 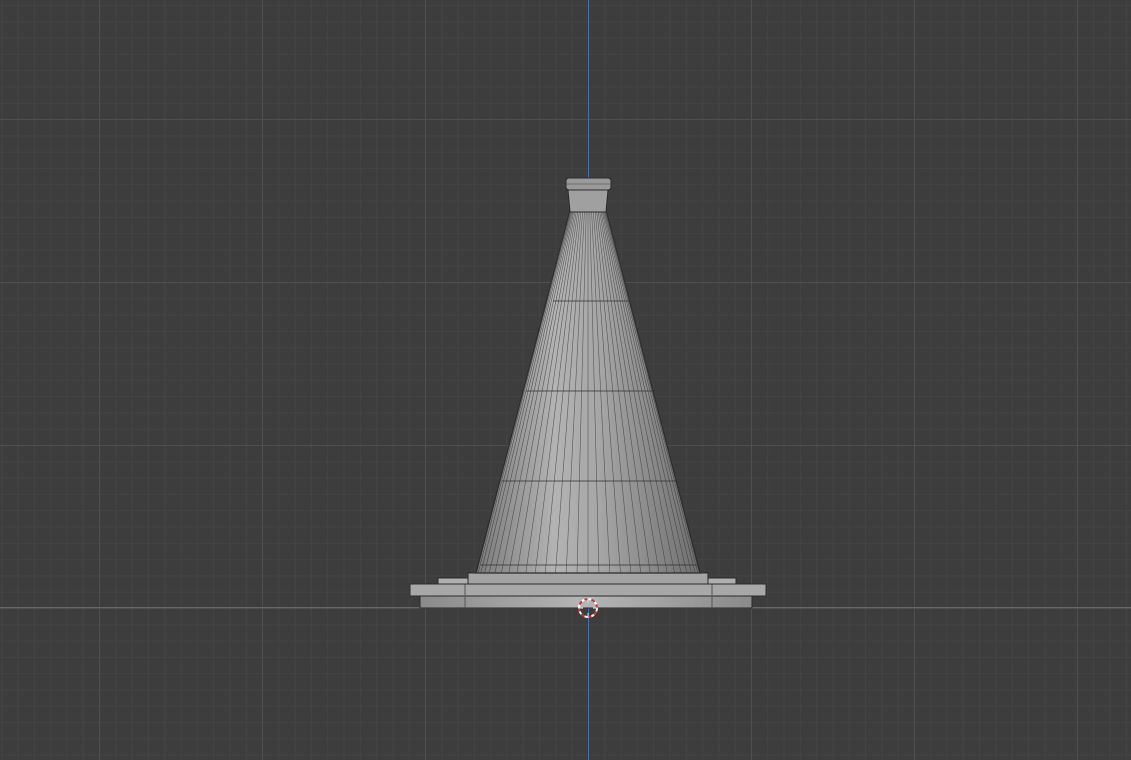 What do you see at coordinates (588, 391) in the screenshot?
I see `cone-body` at bounding box center [588, 391].